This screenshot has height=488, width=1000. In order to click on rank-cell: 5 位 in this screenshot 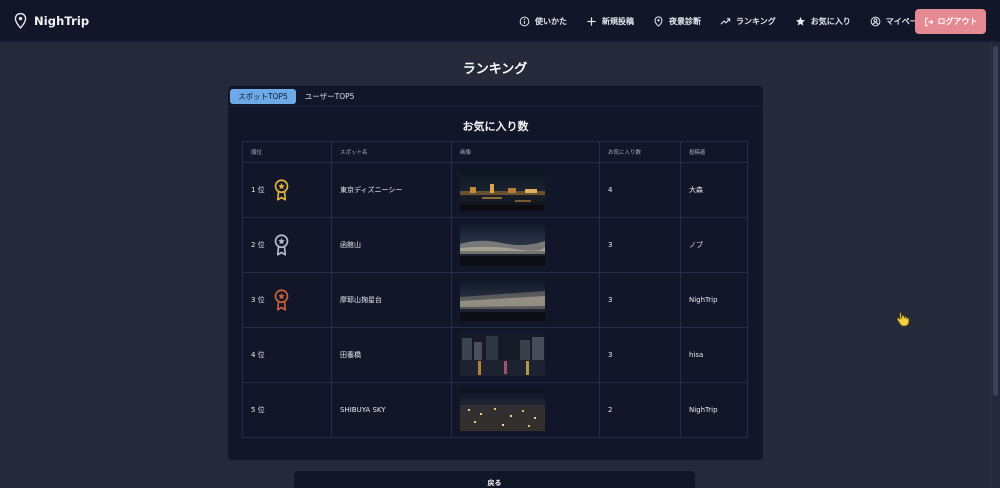, I will do `click(287, 410)`.